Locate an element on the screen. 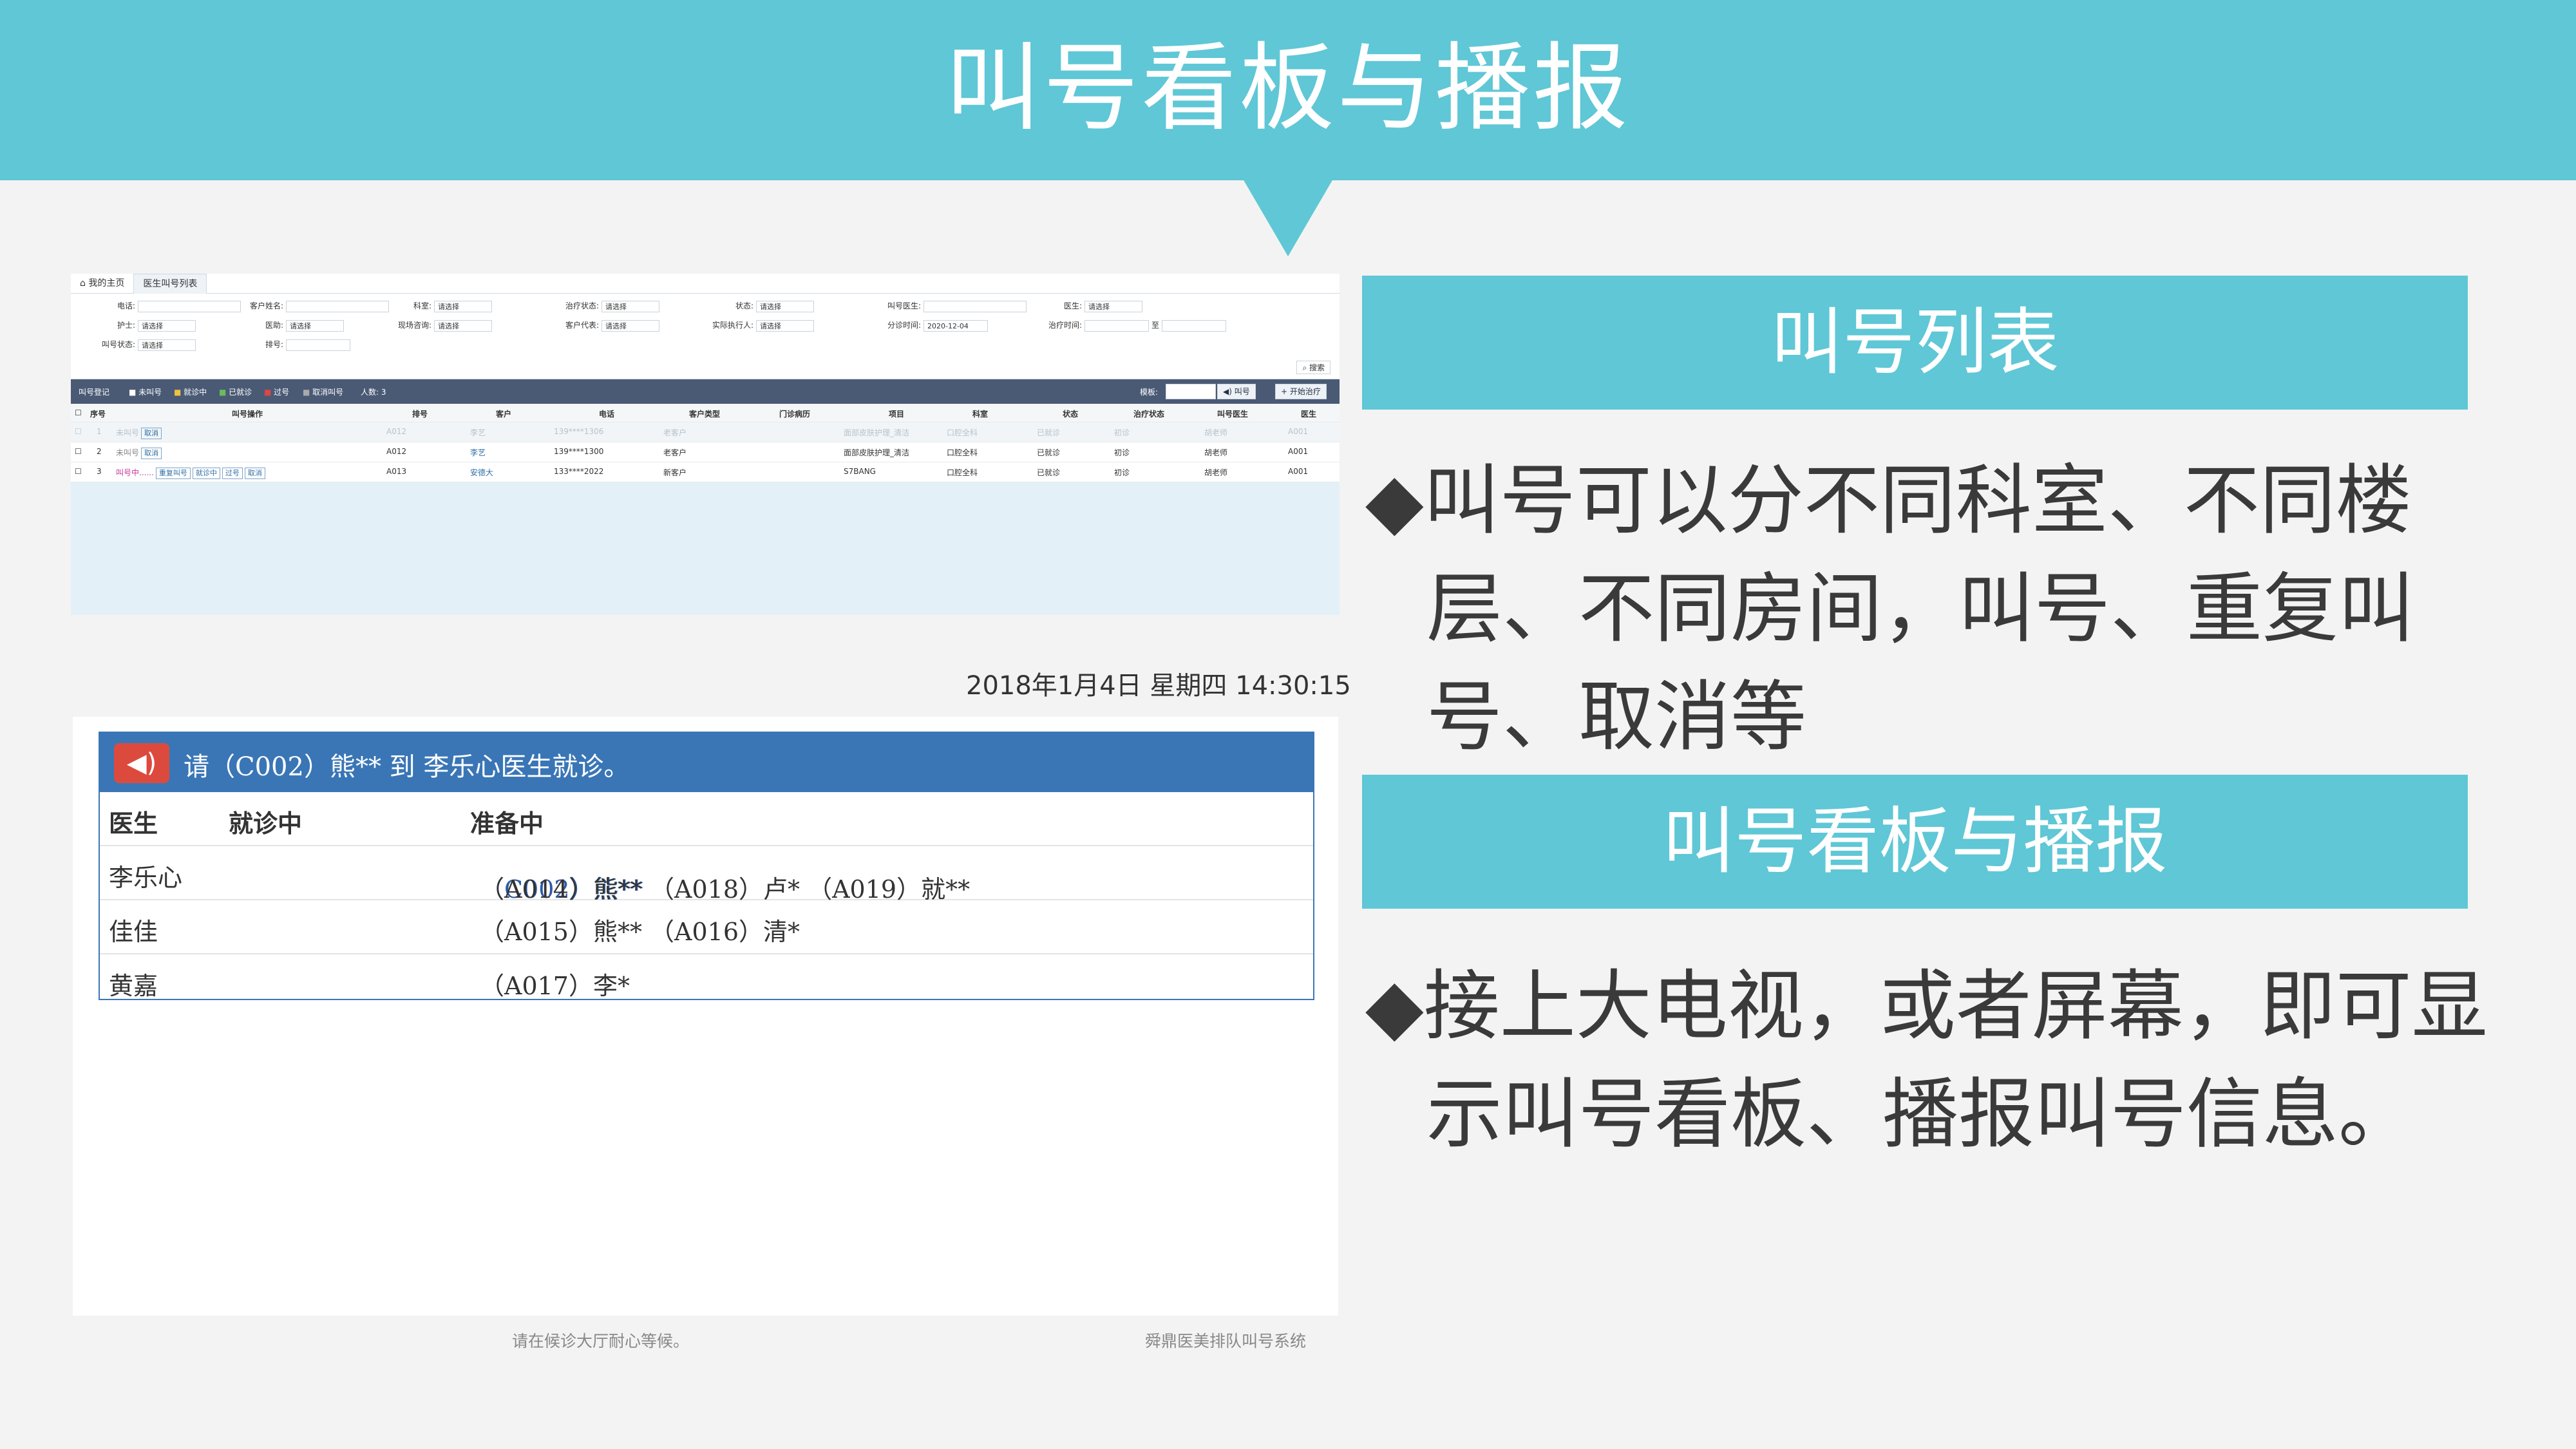  tab-bar: ⌂ 我的主页 医生叫号列表 is located at coordinates (706, 283).